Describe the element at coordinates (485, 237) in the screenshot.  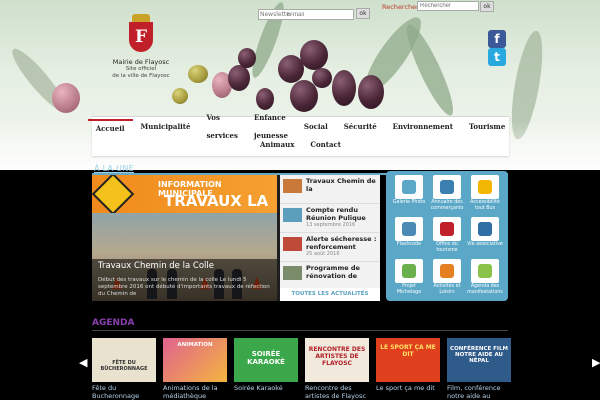
I see `quick-access-associations: Vie associative` at that location.